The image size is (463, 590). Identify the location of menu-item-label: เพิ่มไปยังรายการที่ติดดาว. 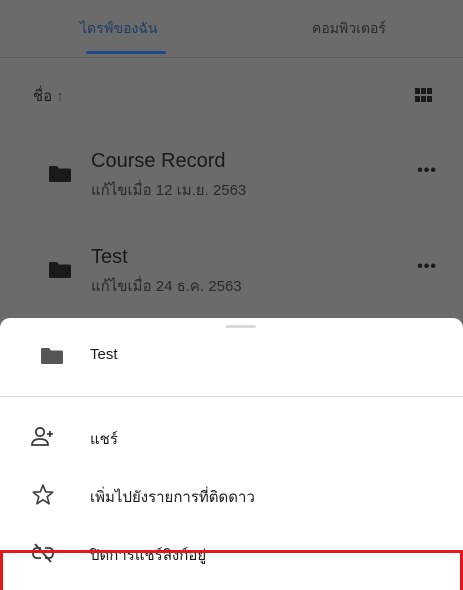
(172, 497).